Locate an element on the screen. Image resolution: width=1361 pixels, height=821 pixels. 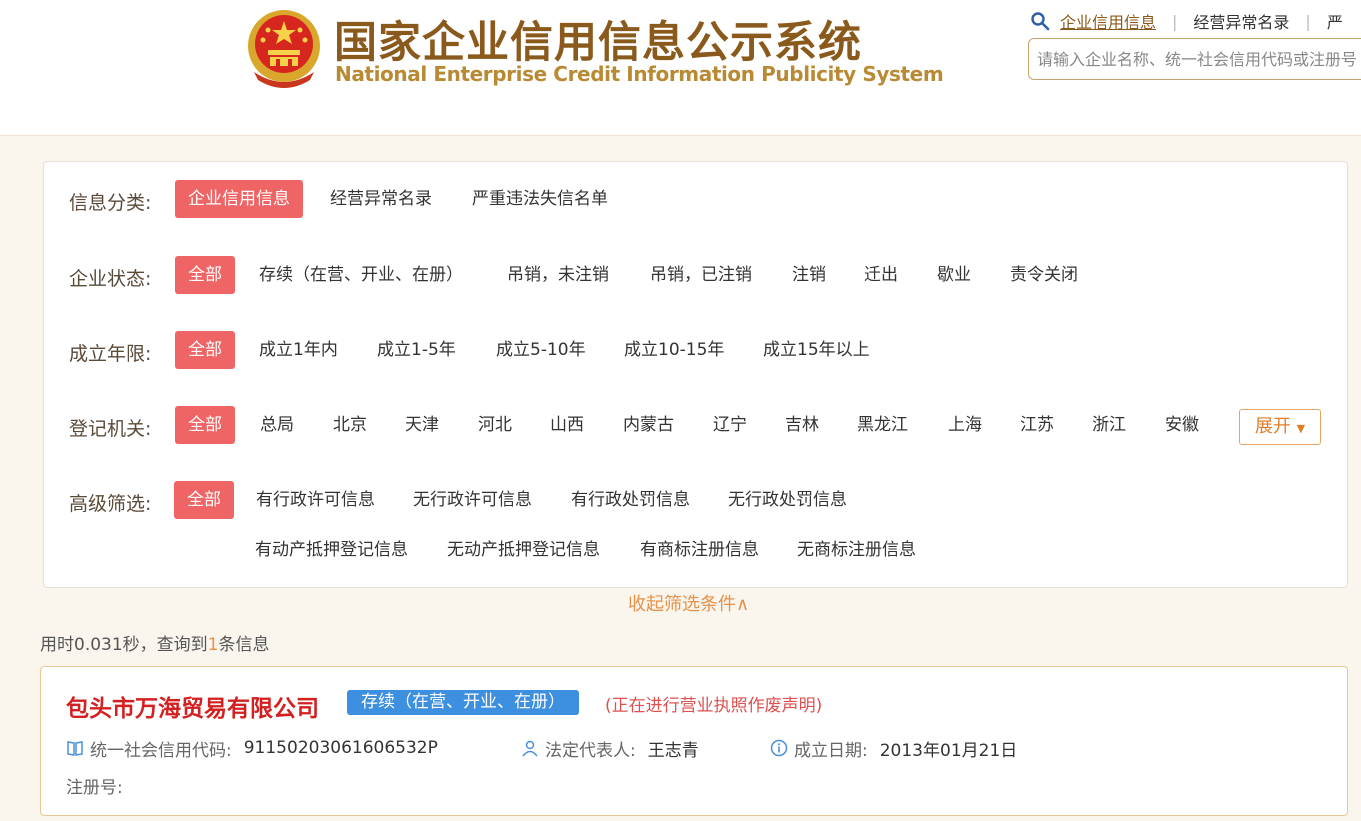
result-summary: 用时0.031秒，查询到1条信息 is located at coordinates (155, 642).